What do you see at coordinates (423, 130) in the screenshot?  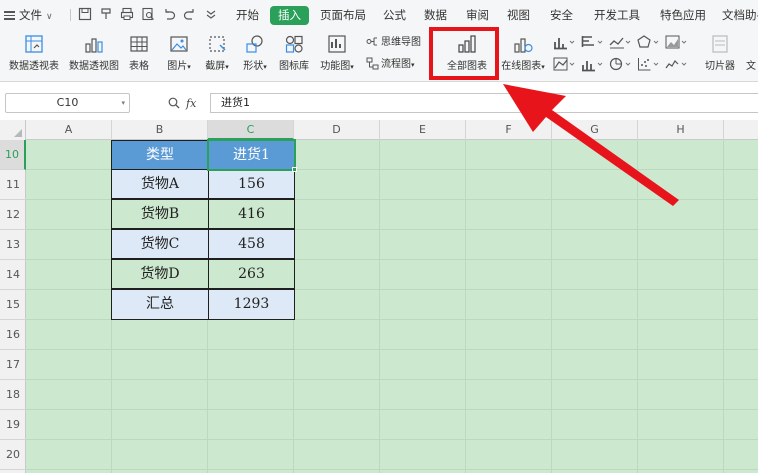 I see `column-header-e: E` at bounding box center [423, 130].